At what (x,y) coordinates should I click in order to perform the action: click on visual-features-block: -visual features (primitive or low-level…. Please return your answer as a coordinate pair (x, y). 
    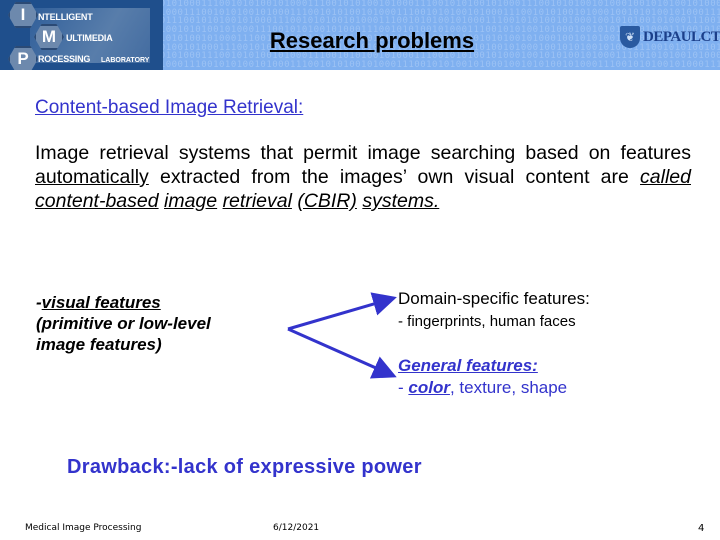
    Looking at the image, I should click on (123, 323).